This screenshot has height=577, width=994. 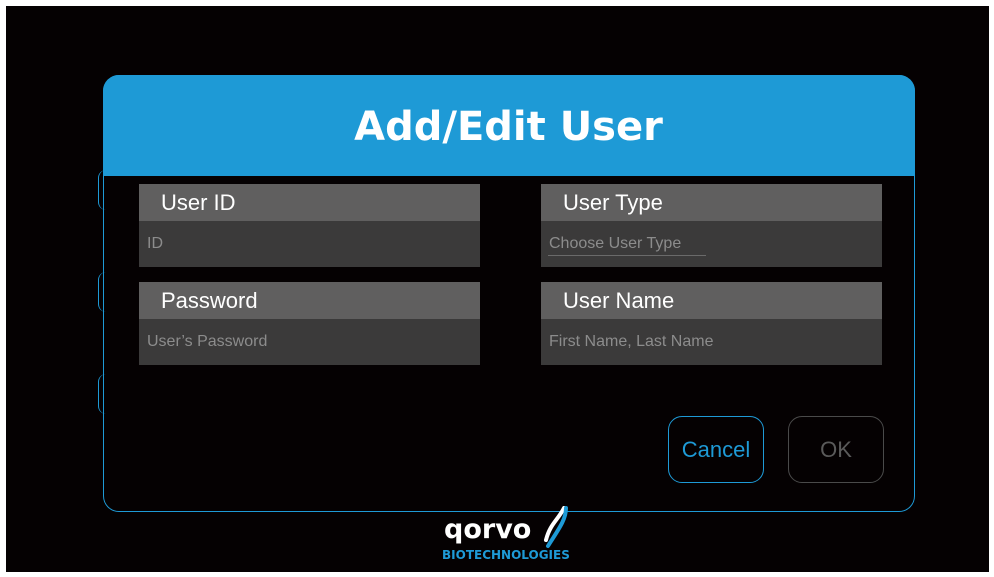 What do you see at coordinates (556, 527) in the screenshot?
I see `dna-helix-icon` at bounding box center [556, 527].